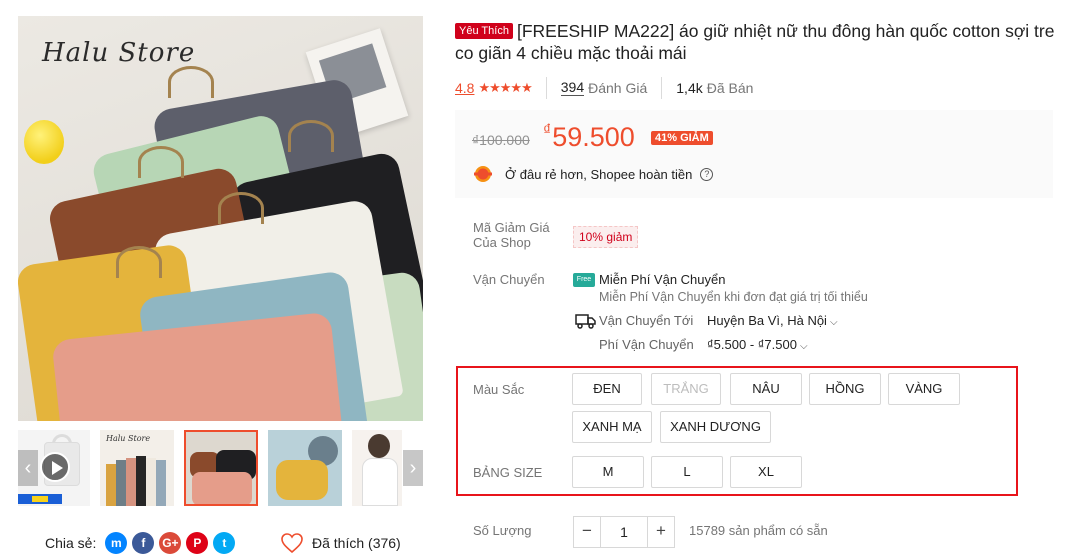  I want to click on free-shipping-title: Miễn Phí Vận Chuyển, so click(662, 279).